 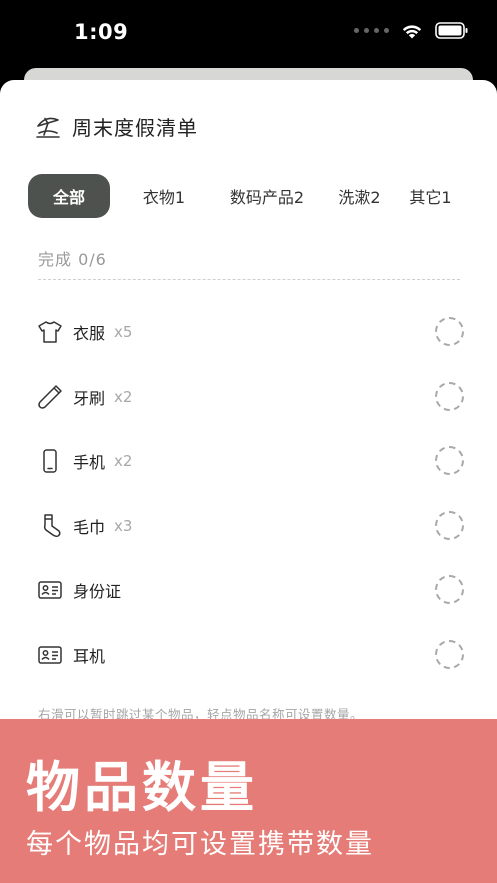 What do you see at coordinates (267, 196) in the screenshot?
I see `tab-digital: 数码产品2` at bounding box center [267, 196].